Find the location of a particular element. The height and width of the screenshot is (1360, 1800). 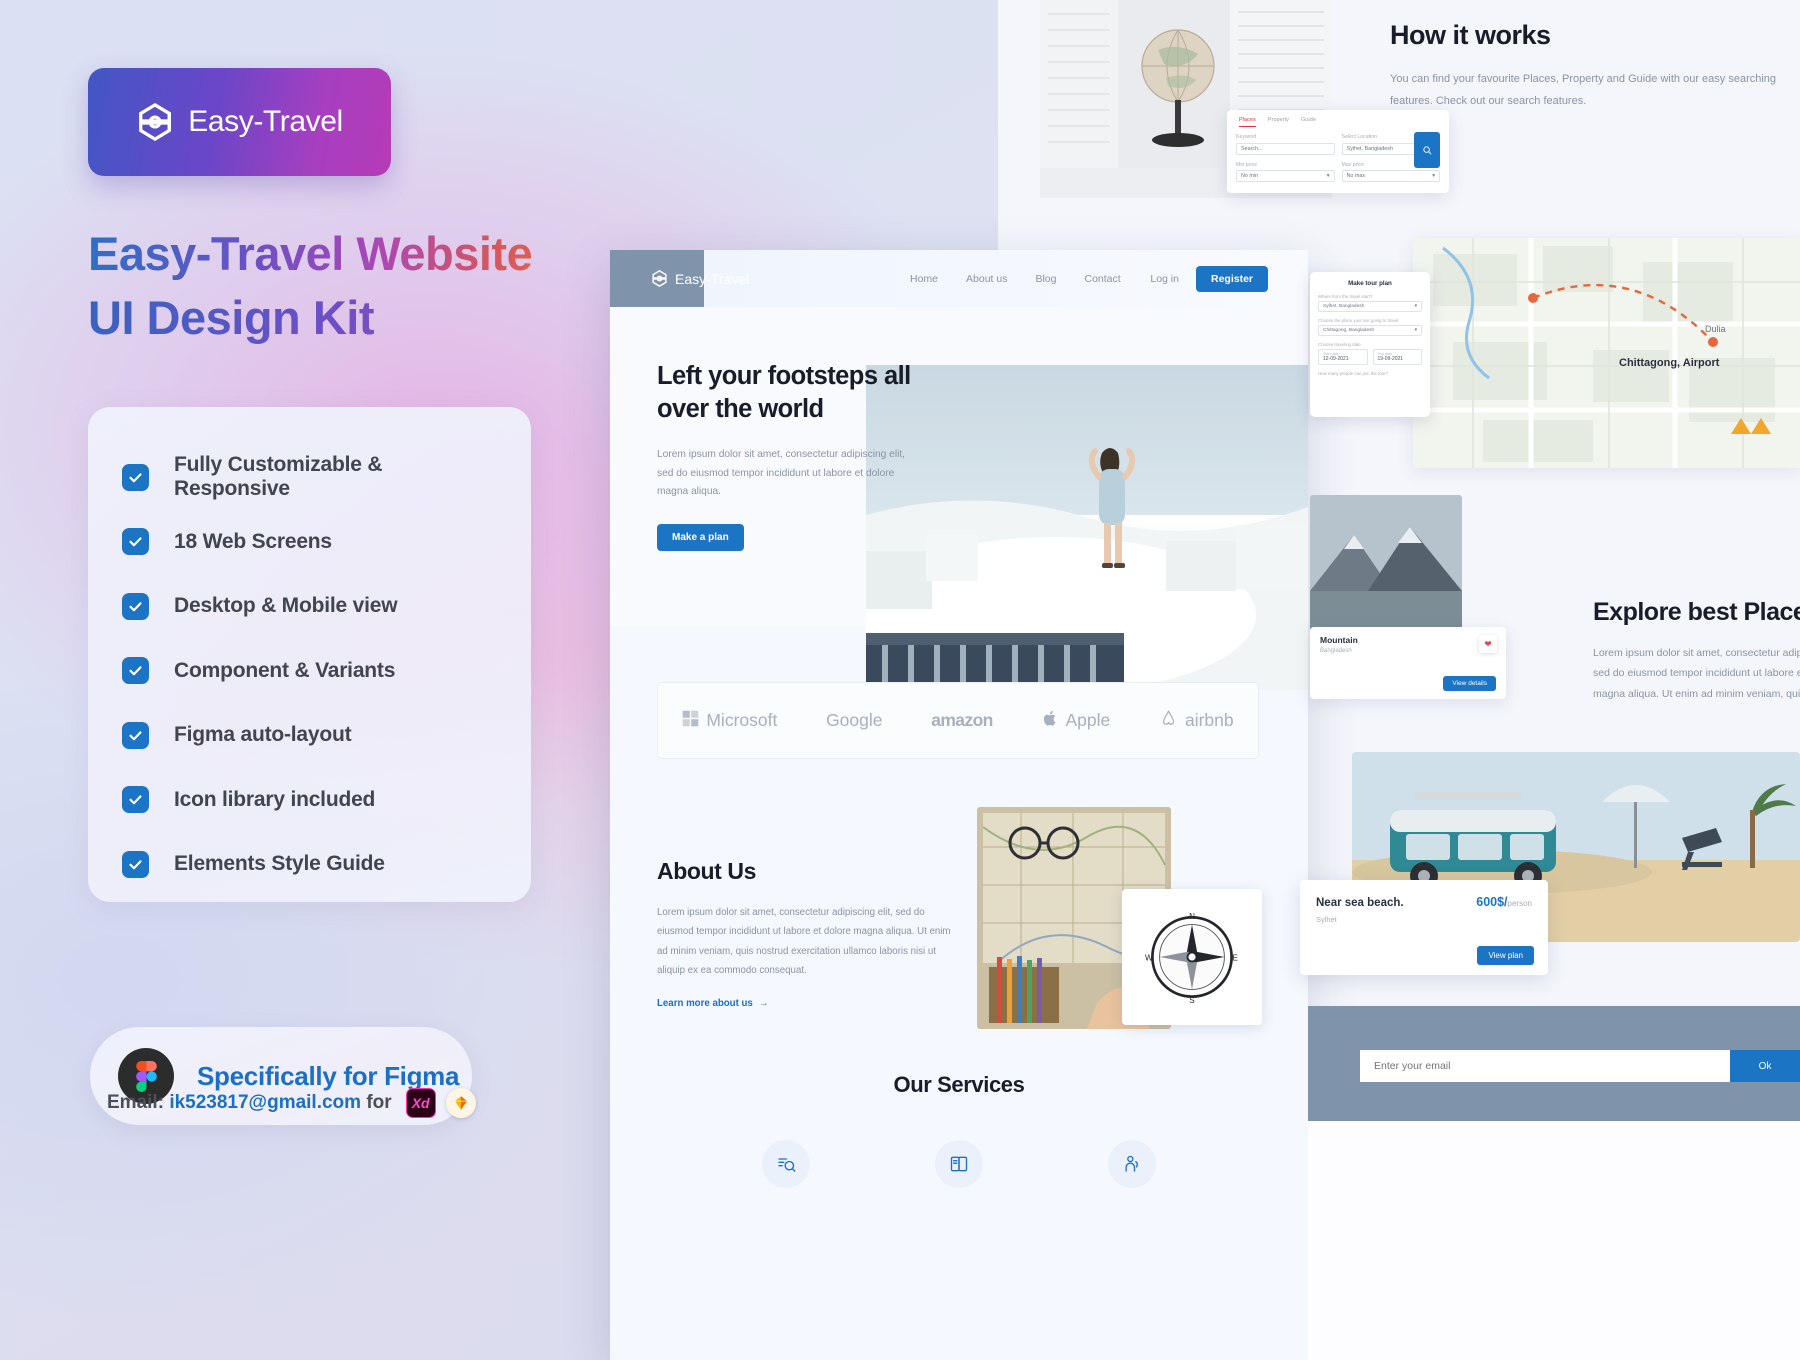

minprice-select: No min ▾ is located at coordinates (1285, 176).